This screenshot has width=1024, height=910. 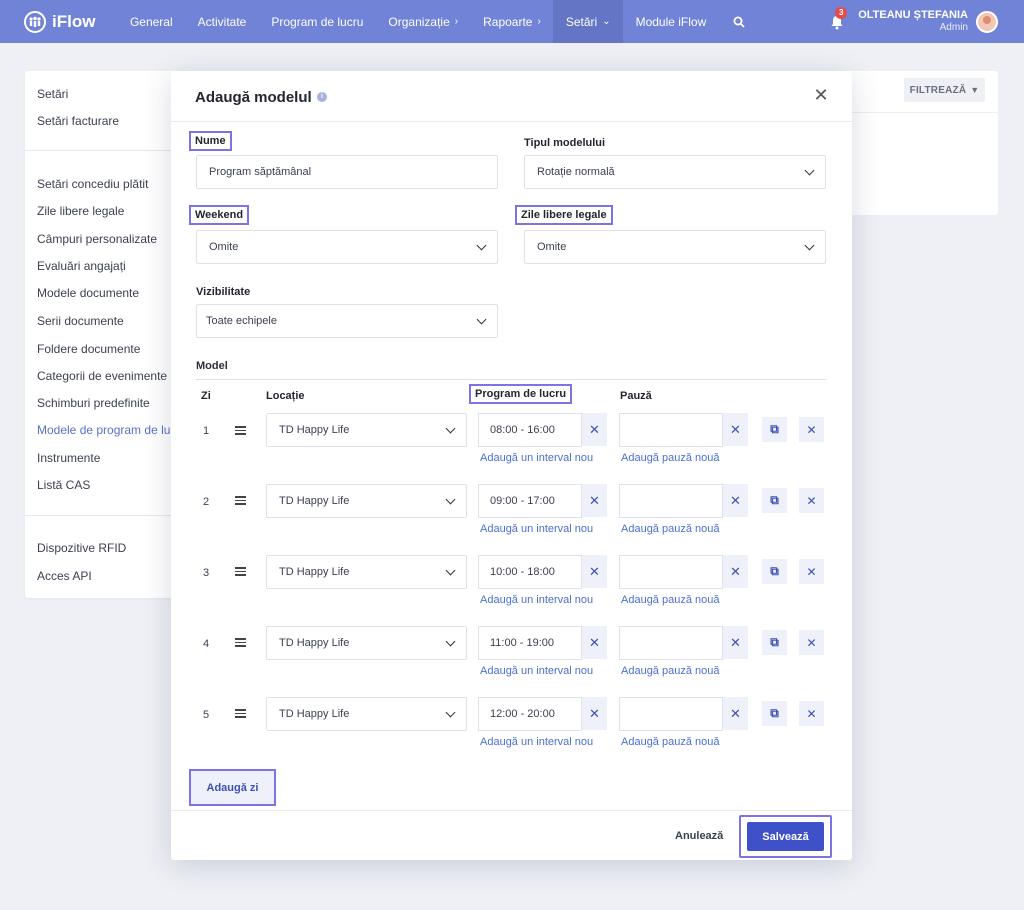 I want to click on sidebar-item-serii-documente: Serii documente, so click(x=80, y=321).